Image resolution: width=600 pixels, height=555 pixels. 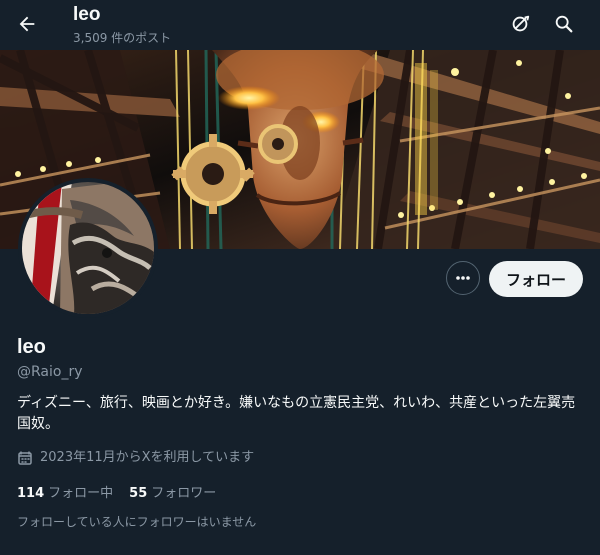 I want to click on profile-display-name: leo, so click(x=31, y=347).